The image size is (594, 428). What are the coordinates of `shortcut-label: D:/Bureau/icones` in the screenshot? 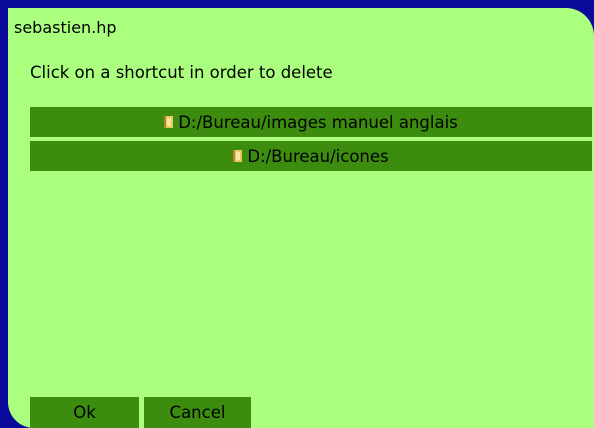 It's located at (318, 156).